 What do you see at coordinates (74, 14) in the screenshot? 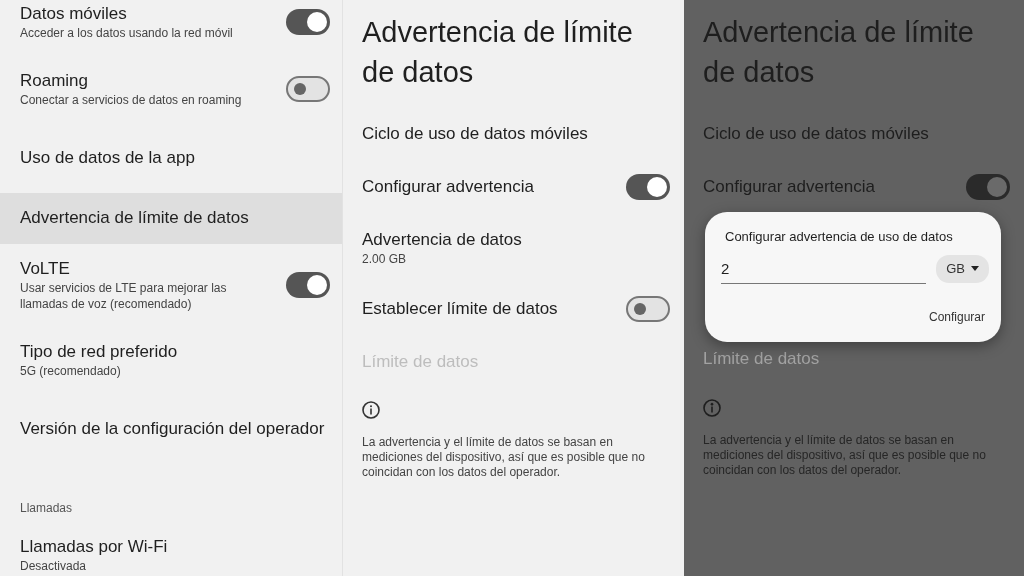
I see `item-title: Datos móviles` at bounding box center [74, 14].